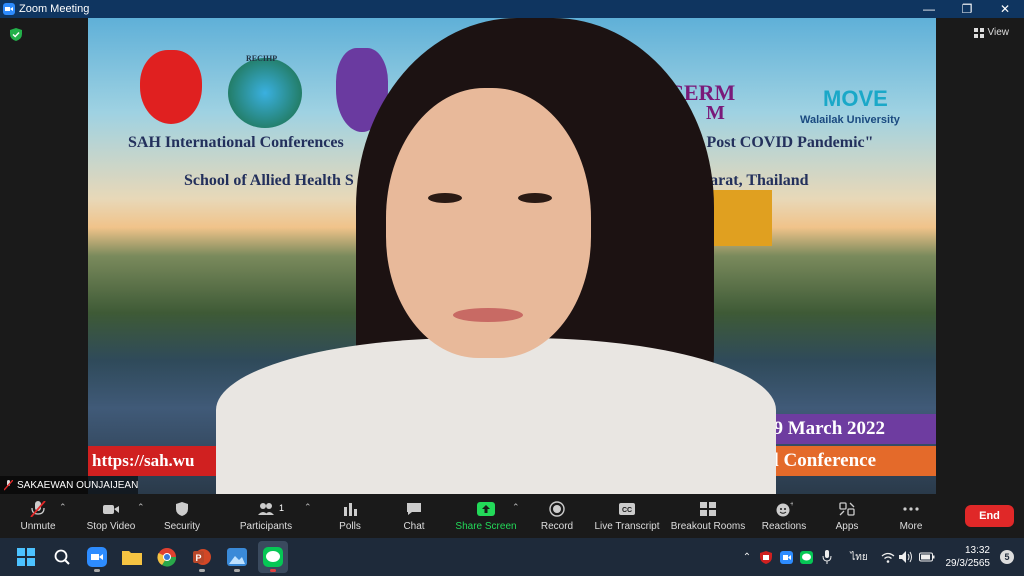 This screenshot has width=1024, height=576. What do you see at coordinates (888, 557) in the screenshot?
I see `wifi-icon` at bounding box center [888, 557].